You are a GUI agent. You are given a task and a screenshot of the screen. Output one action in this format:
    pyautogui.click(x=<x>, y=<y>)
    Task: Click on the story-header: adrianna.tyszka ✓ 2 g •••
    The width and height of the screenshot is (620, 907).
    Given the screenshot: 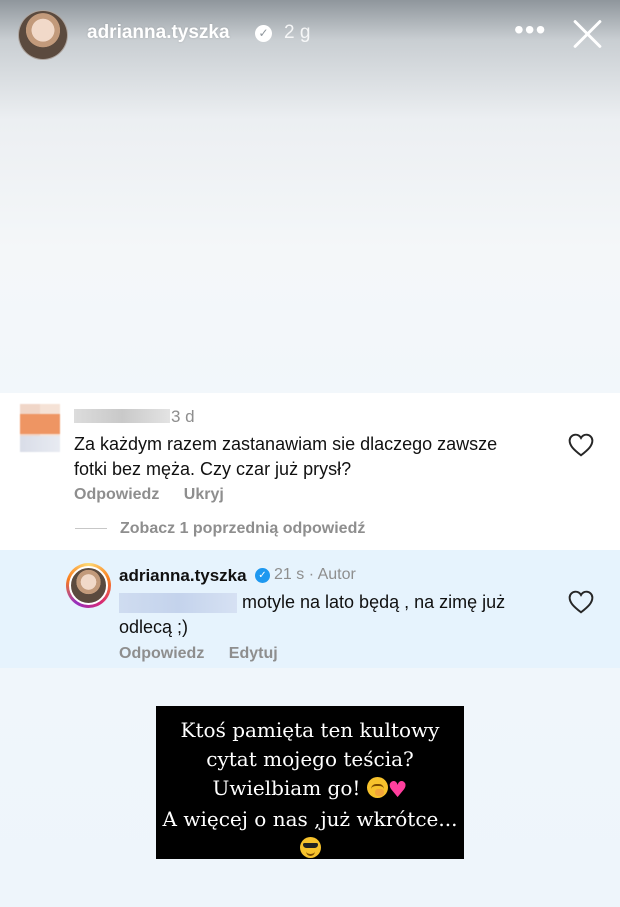 What is the action you would take?
    pyautogui.click(x=310, y=35)
    